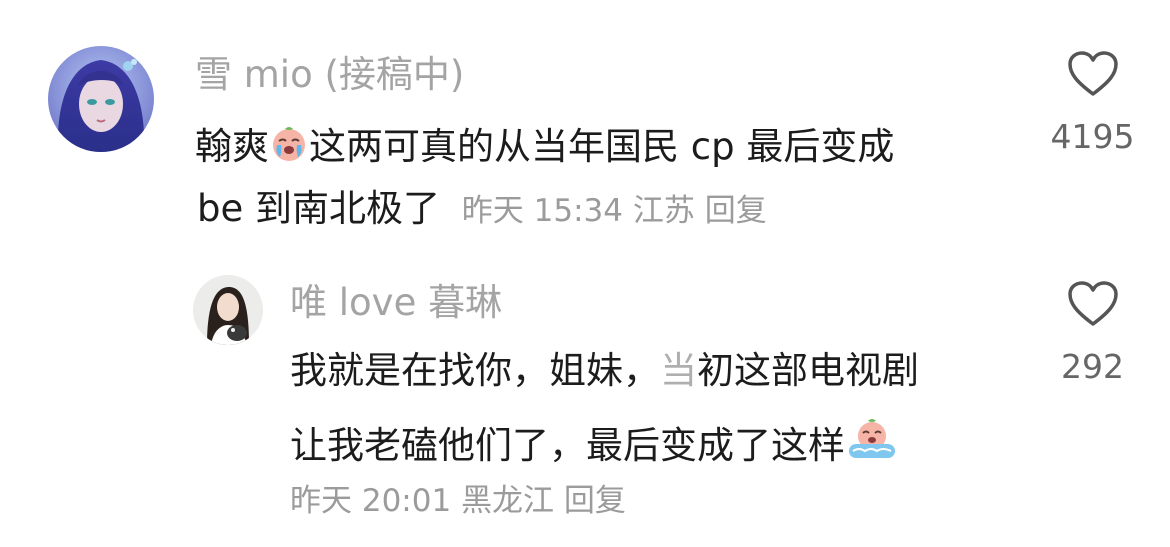 The height and width of the screenshot is (547, 1170). What do you see at coordinates (232, 146) in the screenshot?
I see `comment-text-part: 翰爽` at bounding box center [232, 146].